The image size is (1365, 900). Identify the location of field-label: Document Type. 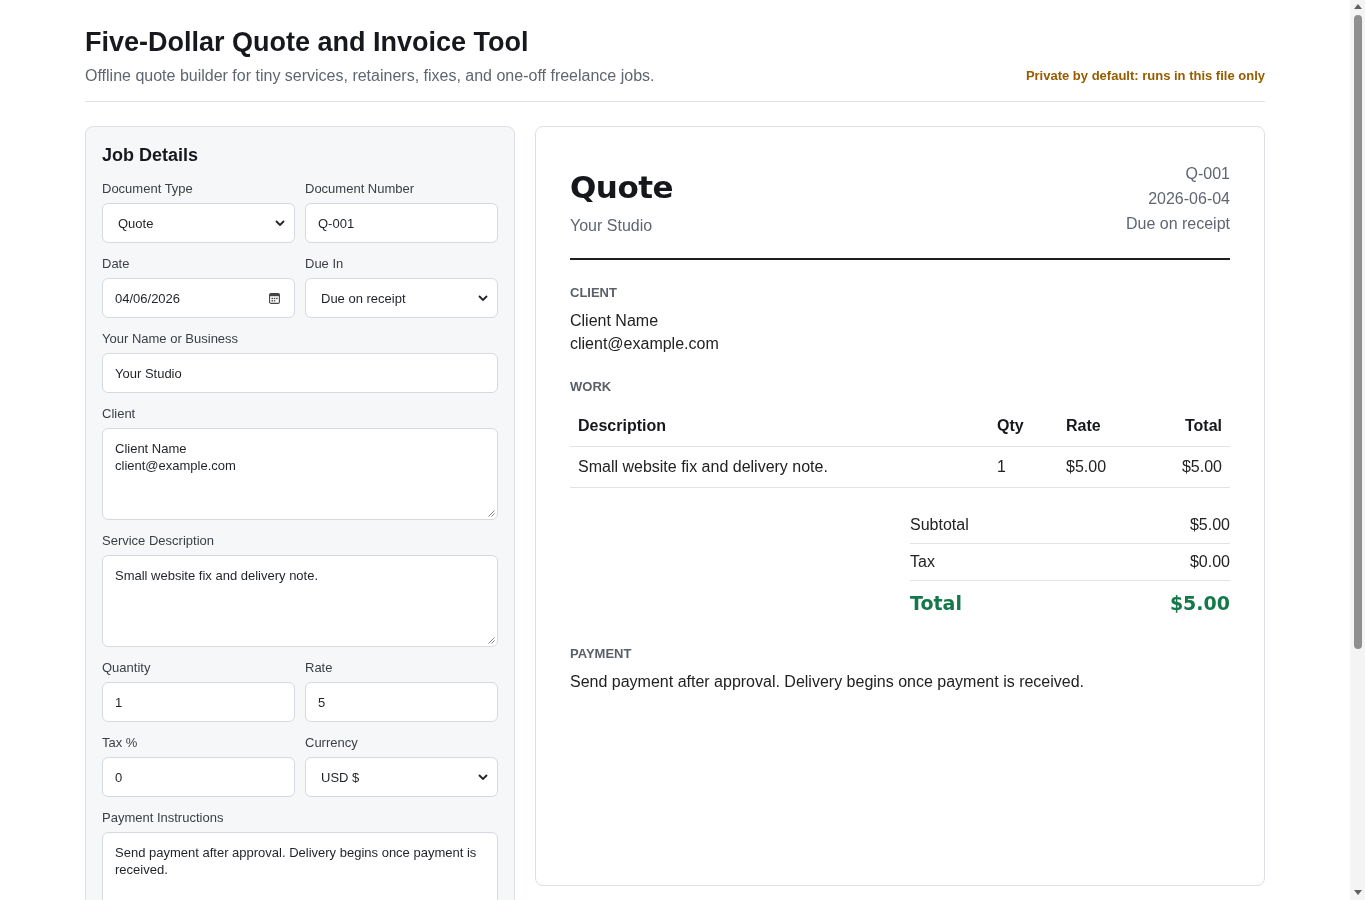
(147, 189).